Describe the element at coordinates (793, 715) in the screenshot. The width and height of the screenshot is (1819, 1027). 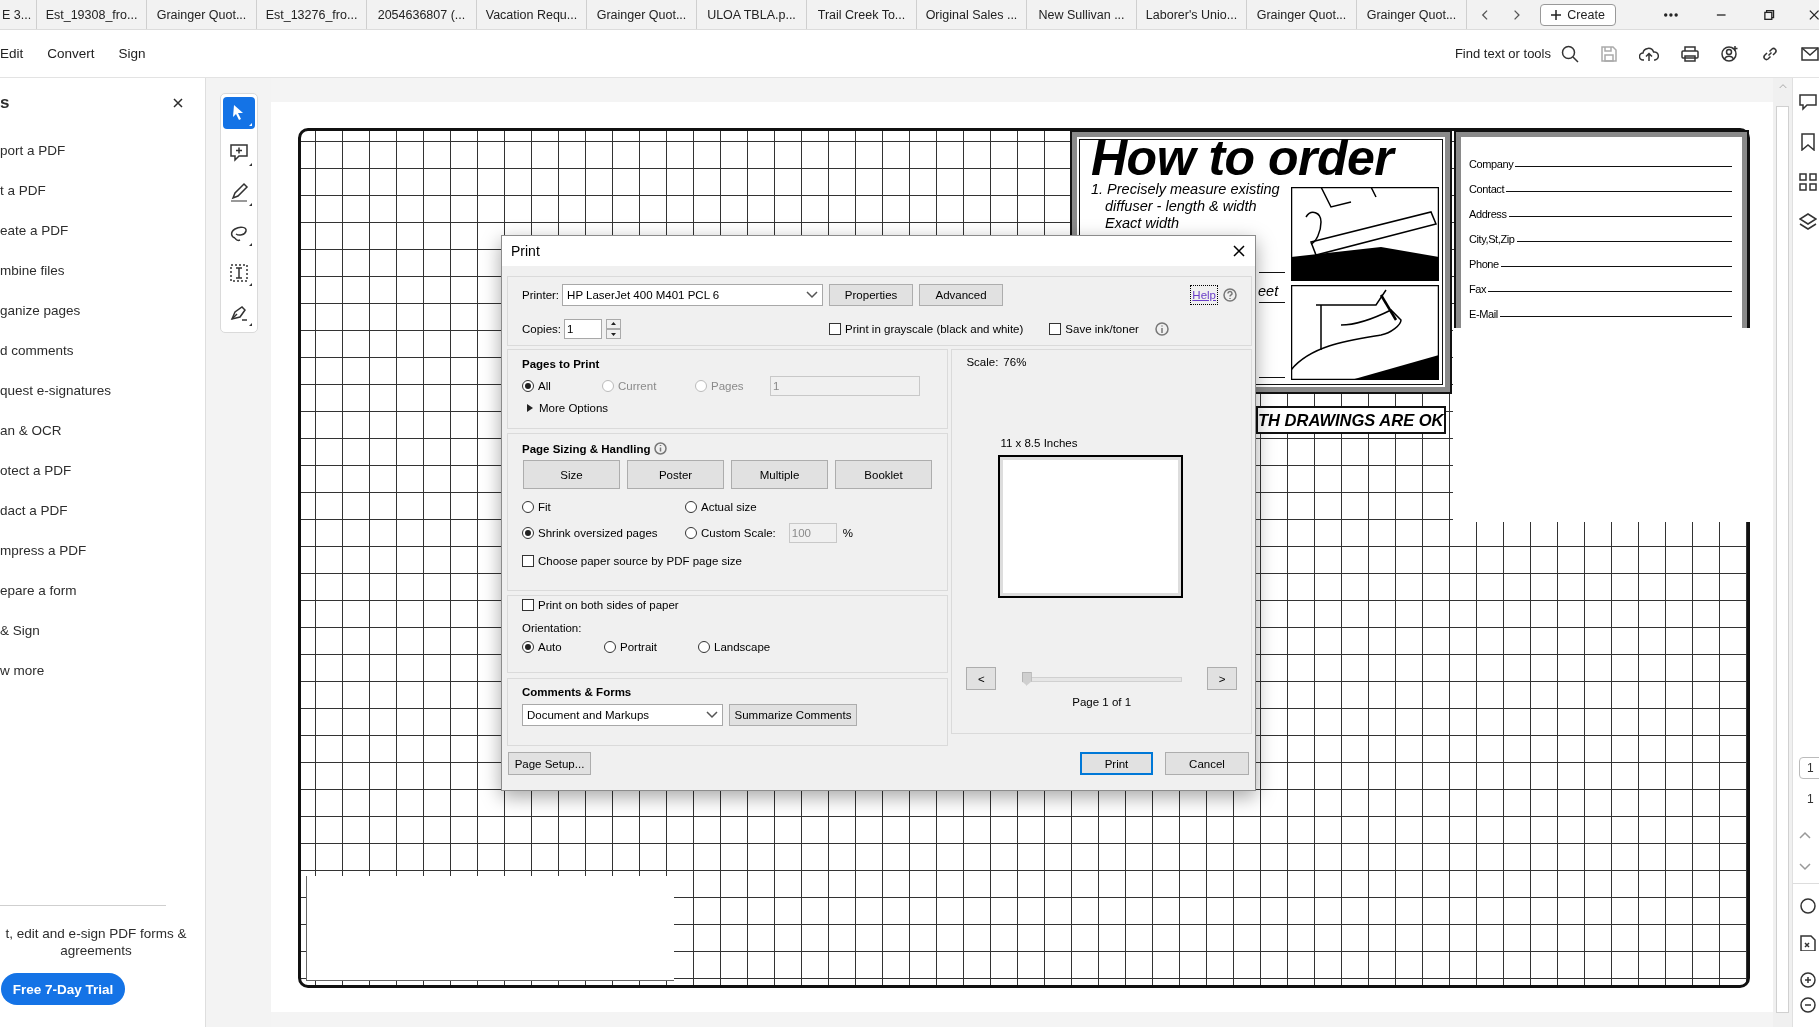
I see `summarize-comments-button: Summarize Comments` at that location.